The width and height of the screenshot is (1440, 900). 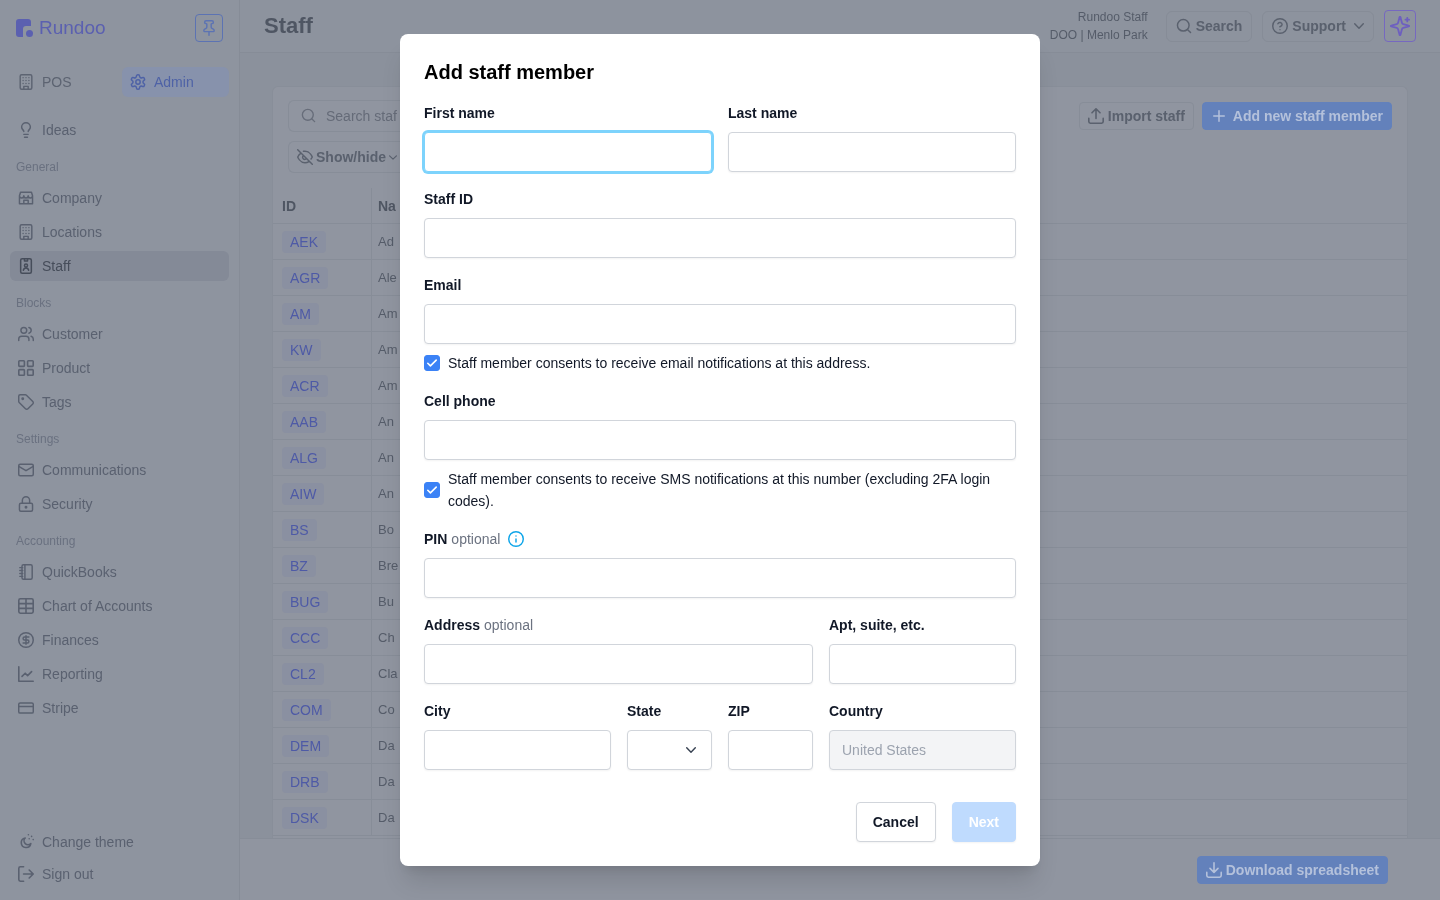 What do you see at coordinates (301, 349) in the screenshot?
I see `staff-id: KW` at bounding box center [301, 349].